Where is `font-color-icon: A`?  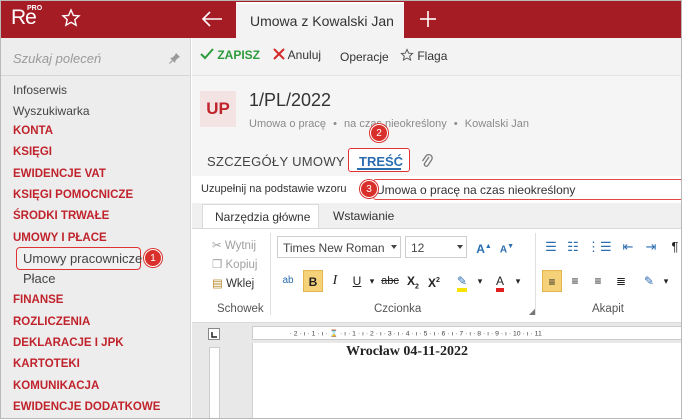
font-color-icon: A is located at coordinates (500, 281).